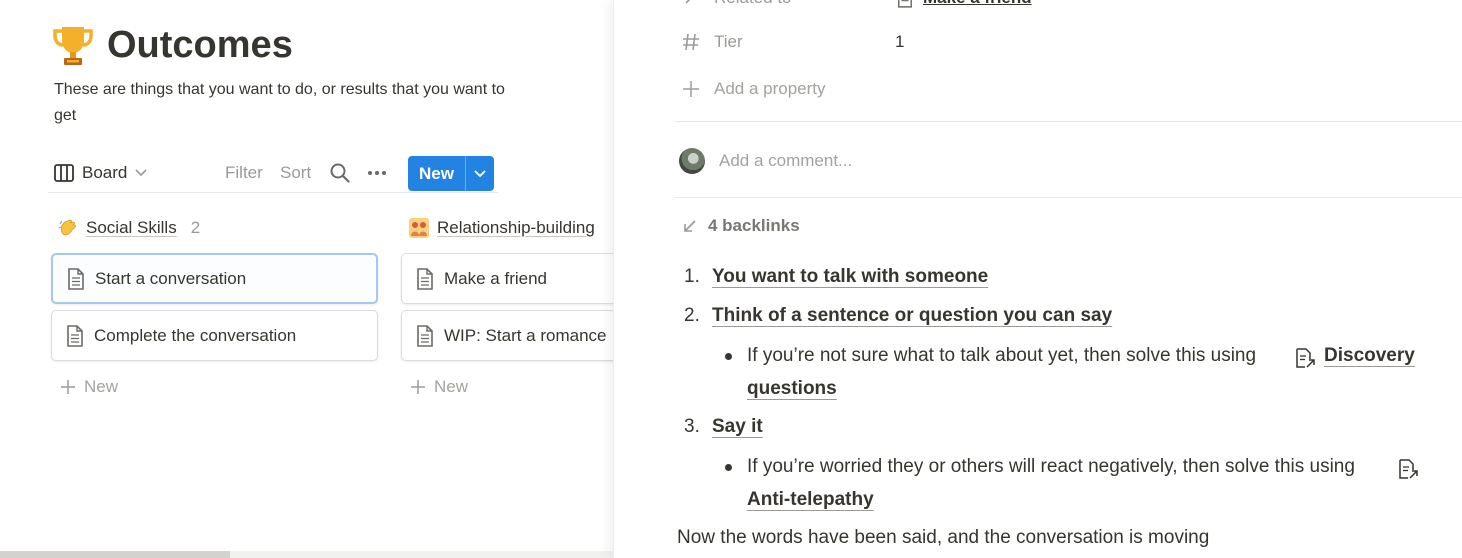 The width and height of the screenshot is (1462, 558). Describe the element at coordinates (516, 227) in the screenshot. I see `column-label: Relationship-building` at that location.